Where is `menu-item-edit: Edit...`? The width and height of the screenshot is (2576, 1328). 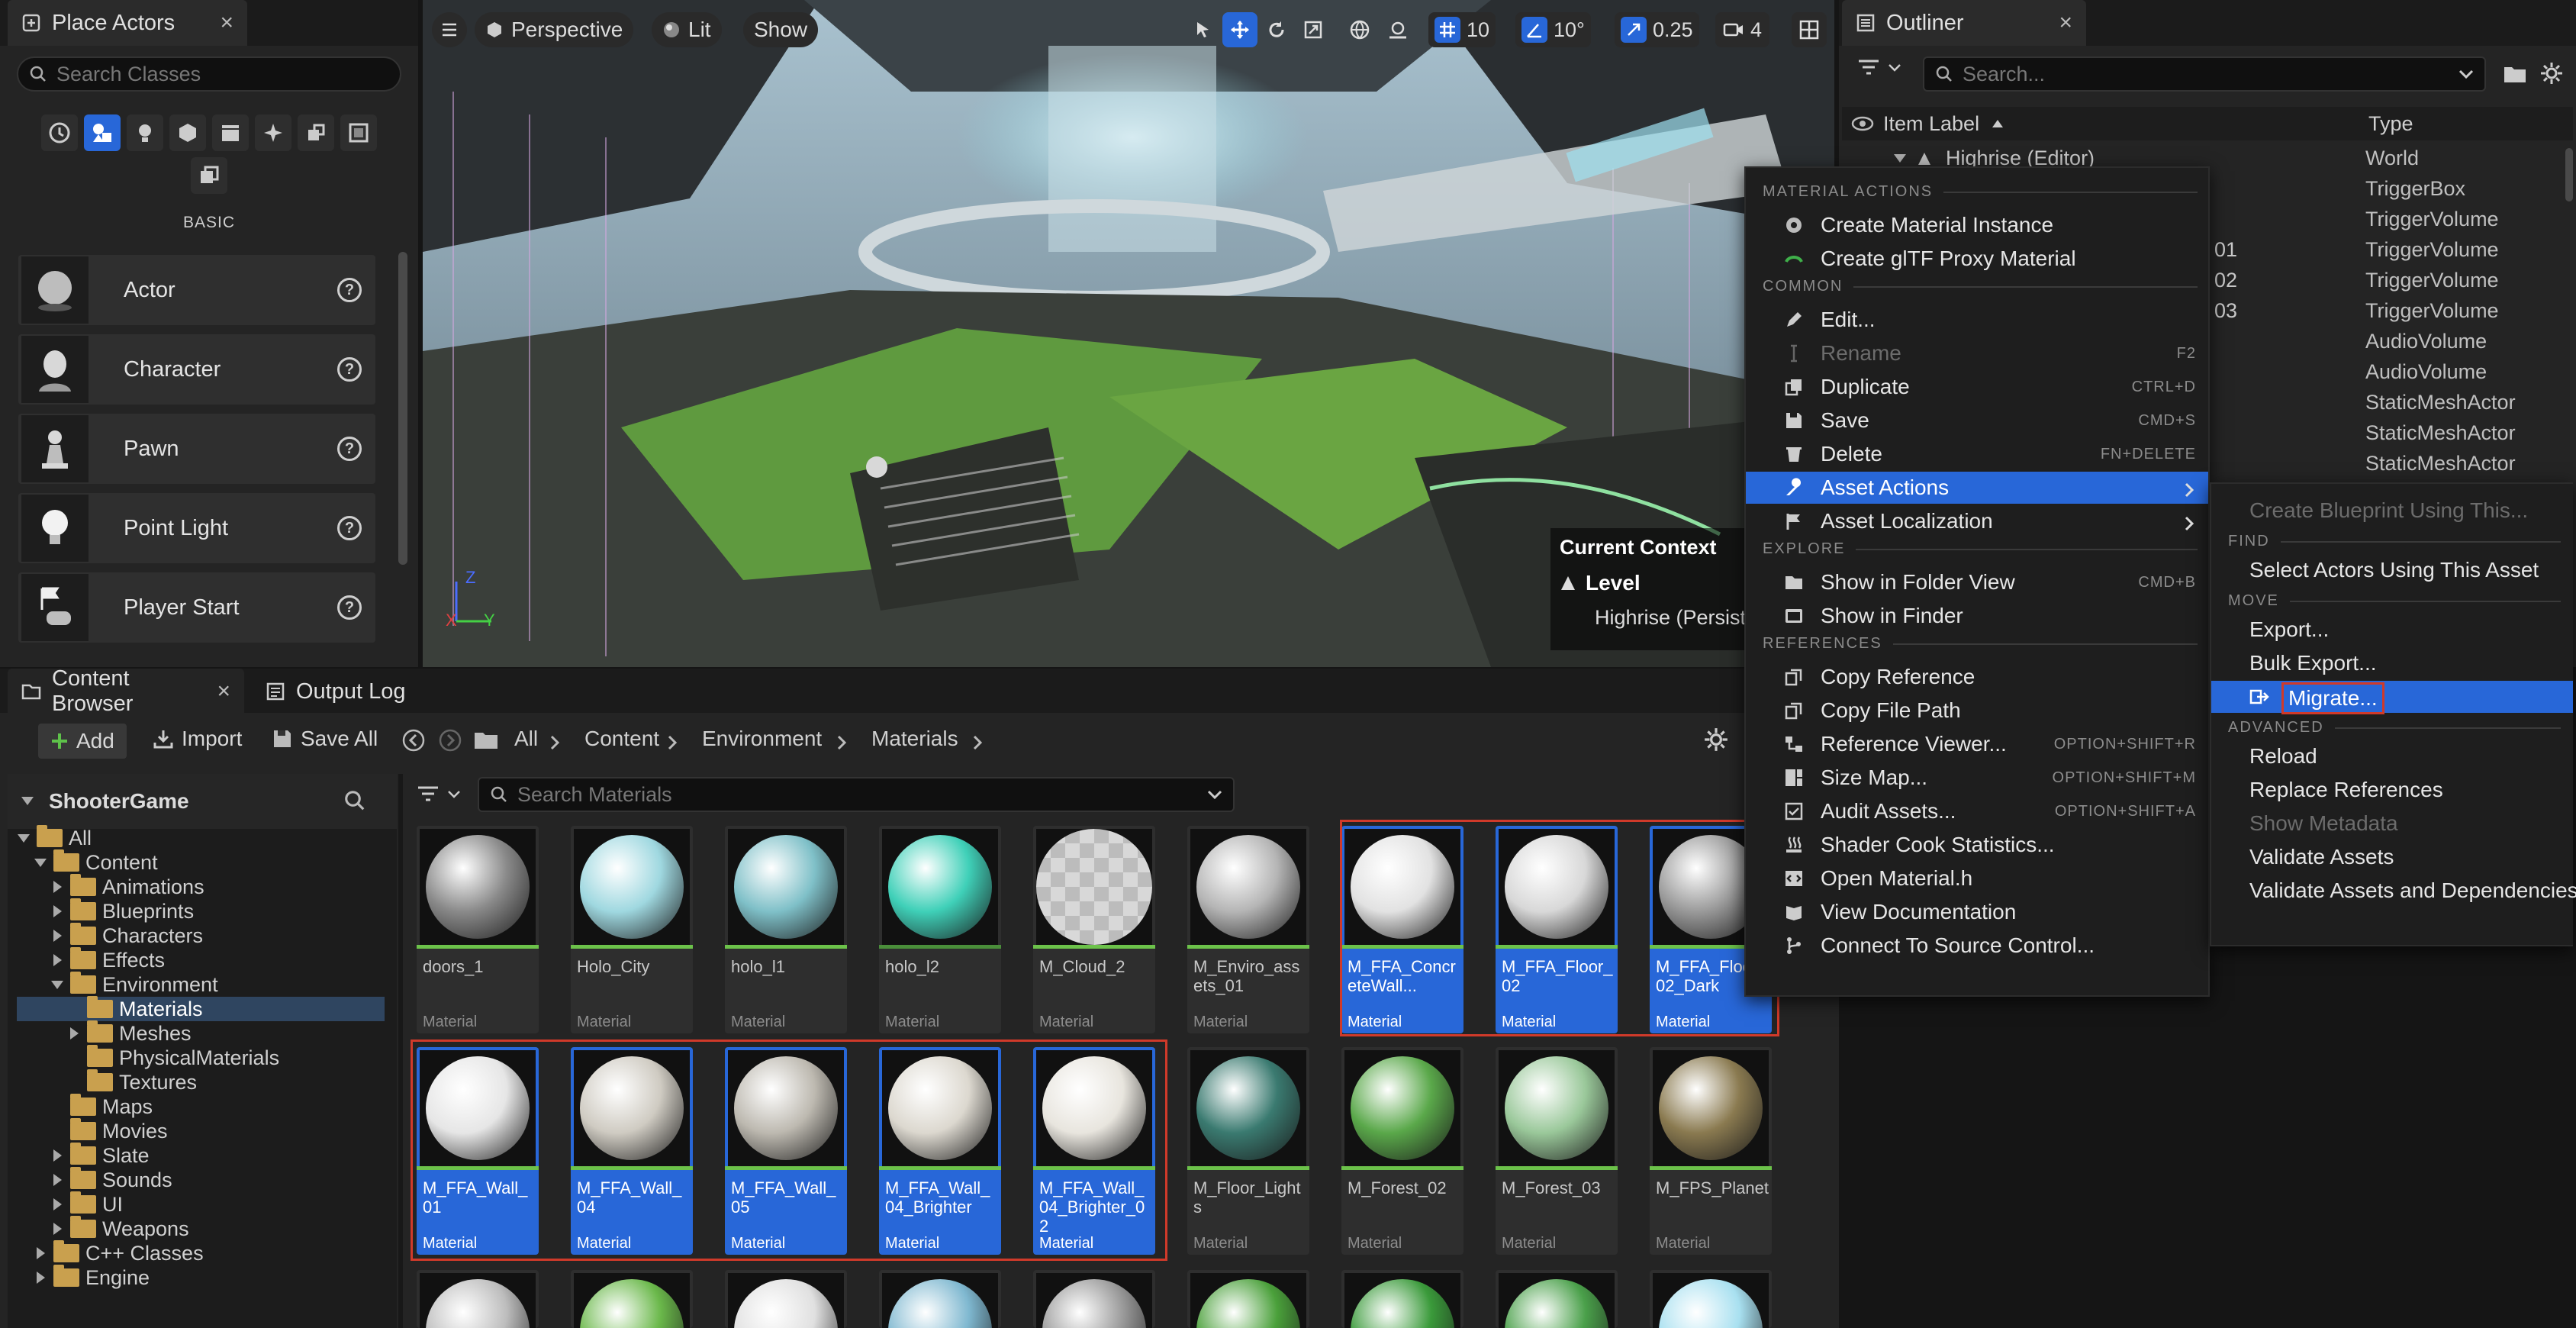
menu-item-edit: Edit... is located at coordinates (1977, 320).